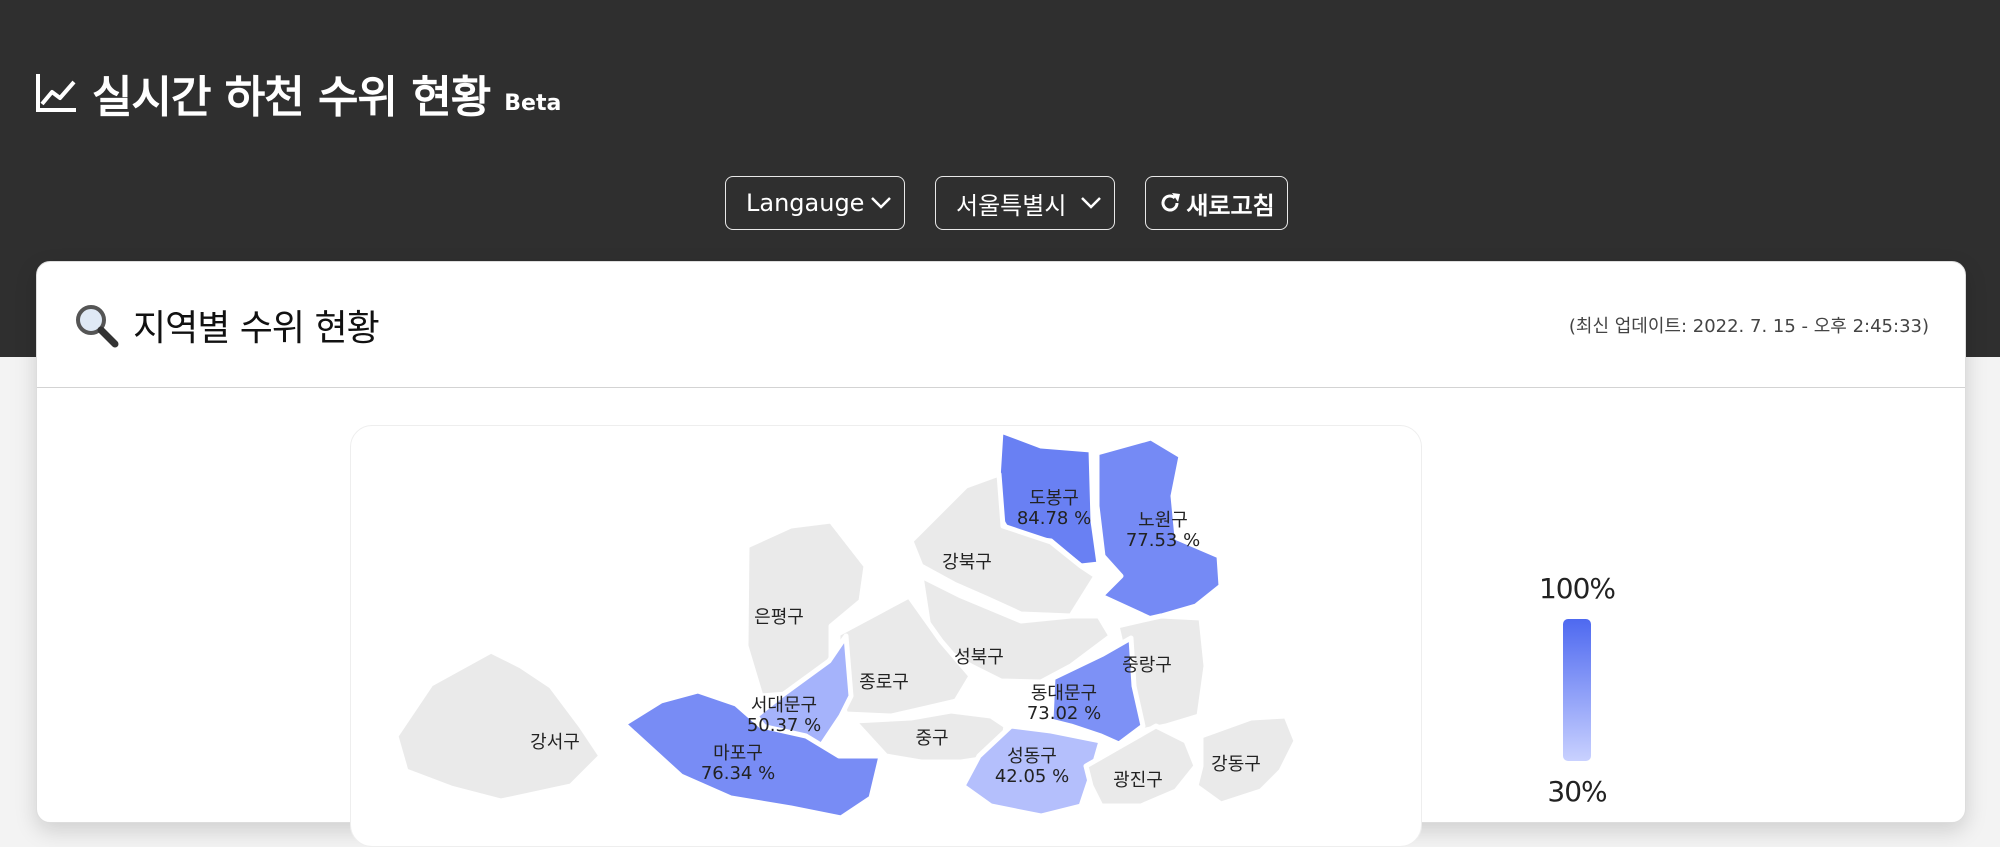 The width and height of the screenshot is (2000, 847). Describe the element at coordinates (1163, 540) in the screenshot. I see `district-value: 77.53 %` at that location.